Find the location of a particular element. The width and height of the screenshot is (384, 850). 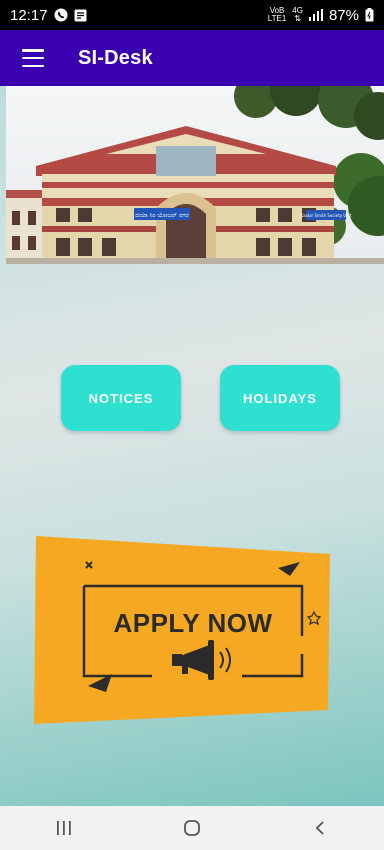

sign-left: ದಯಾ ಸಿಂ ಯೋಜನ್ ನಗರ is located at coordinates (161, 215).